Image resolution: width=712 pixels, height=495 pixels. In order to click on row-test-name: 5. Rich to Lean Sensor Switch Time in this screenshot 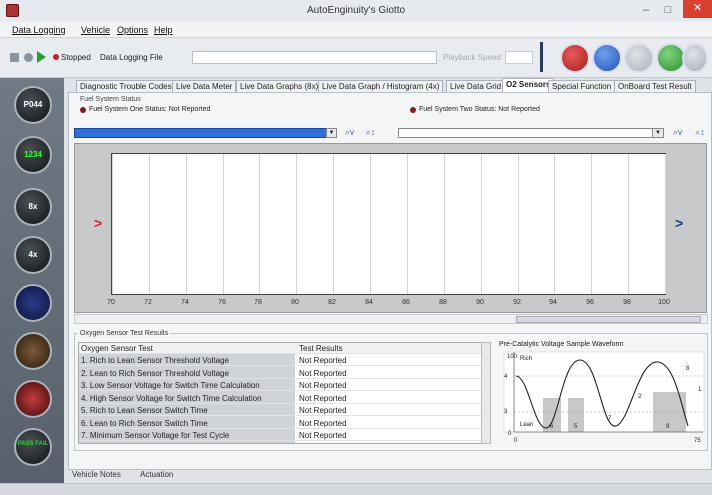, I will do `click(144, 410)`.